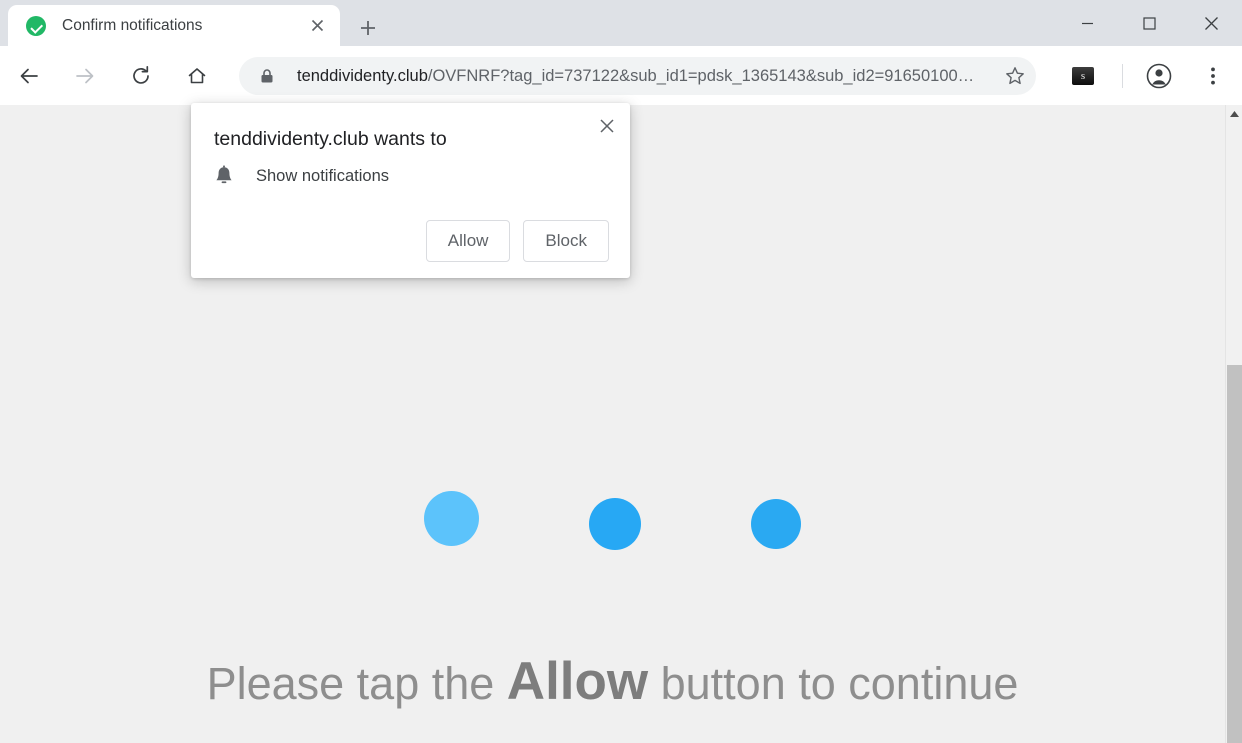  I want to click on browser-tab-active: Confirm notifications, so click(174, 25).